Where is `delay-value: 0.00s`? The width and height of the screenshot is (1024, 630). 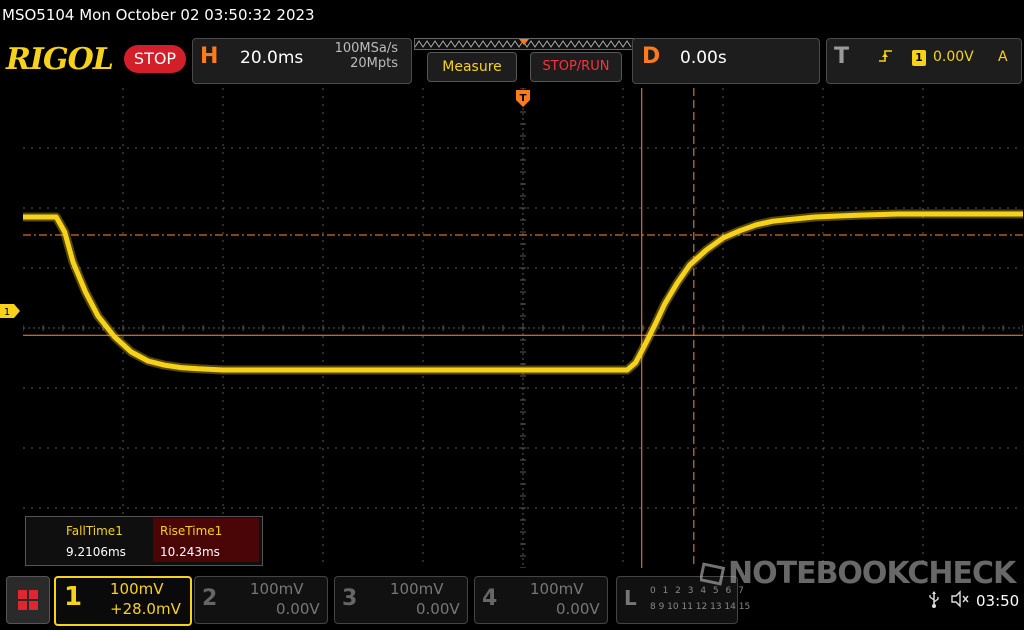 delay-value: 0.00s is located at coordinates (703, 58).